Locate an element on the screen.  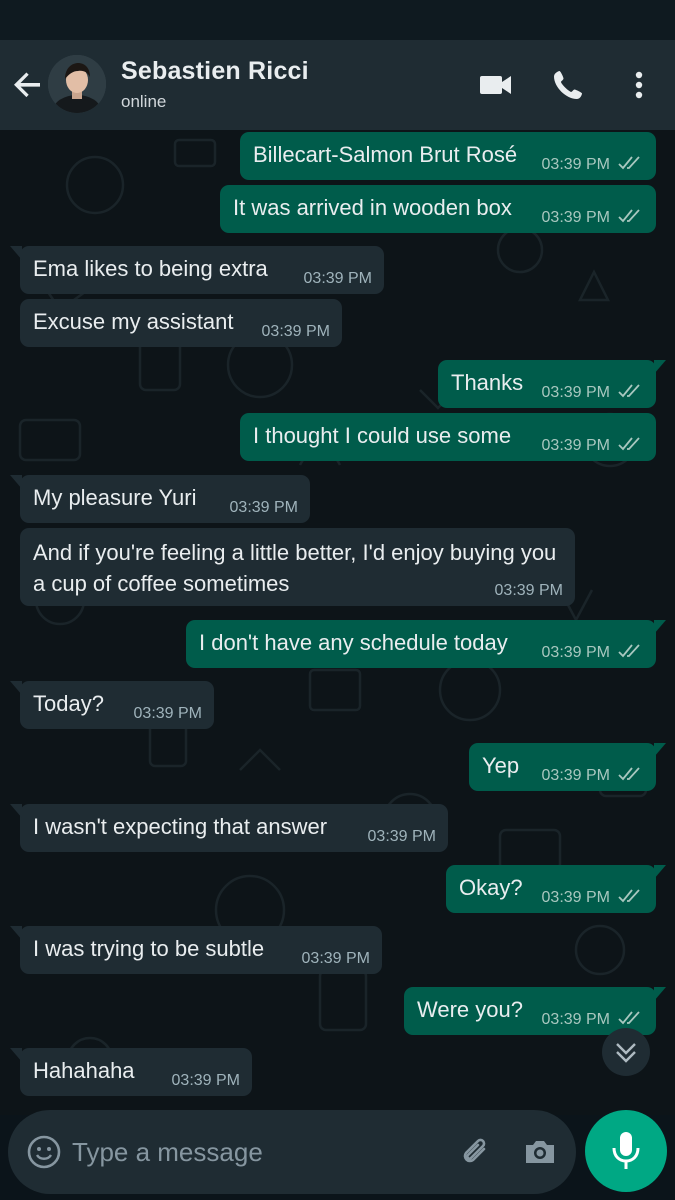
message-text: Billecart-Salmon Brut Rosé is located at coordinates (385, 154).